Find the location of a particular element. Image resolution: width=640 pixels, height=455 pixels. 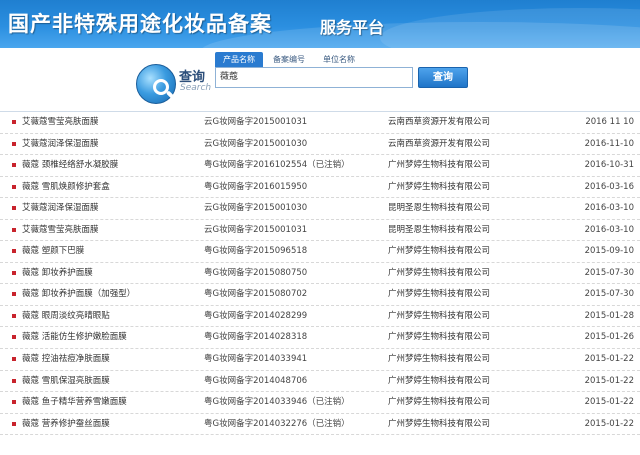

product-name-link: 薇蔻 卸妆养护面膜（加强型） is located at coordinates (112, 294).